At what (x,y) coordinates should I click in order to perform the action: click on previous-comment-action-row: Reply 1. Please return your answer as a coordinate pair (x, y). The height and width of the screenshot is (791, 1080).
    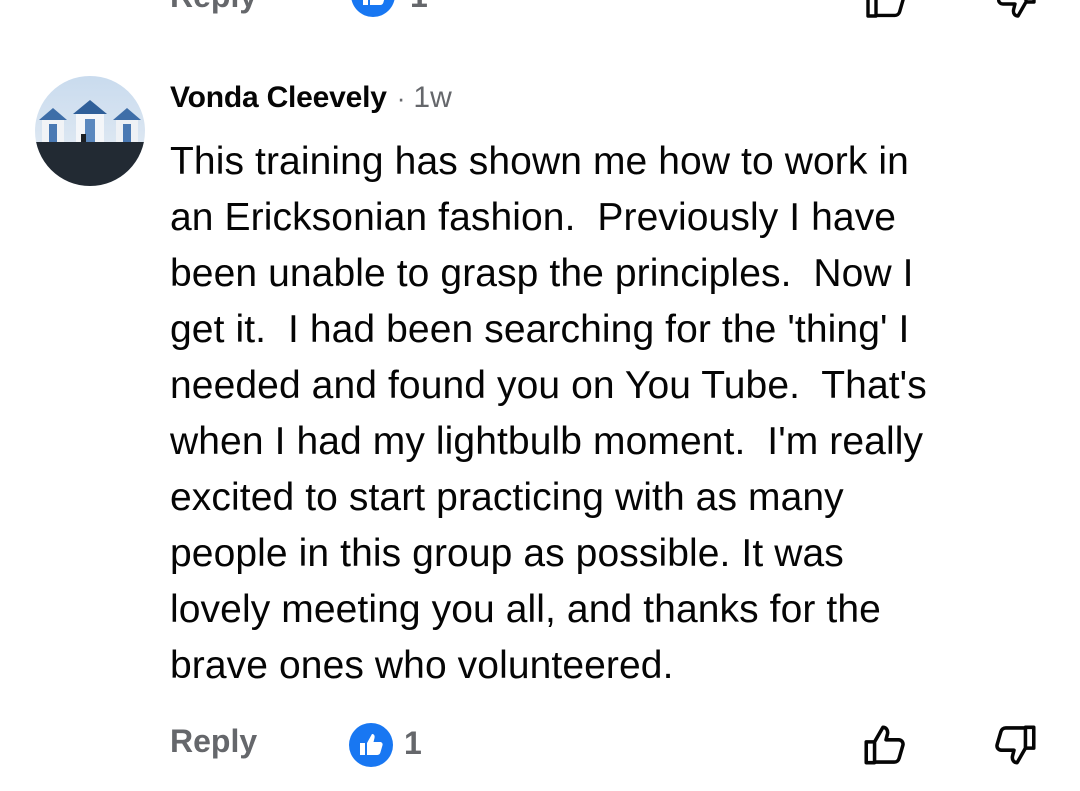
    Looking at the image, I should click on (540, 11).